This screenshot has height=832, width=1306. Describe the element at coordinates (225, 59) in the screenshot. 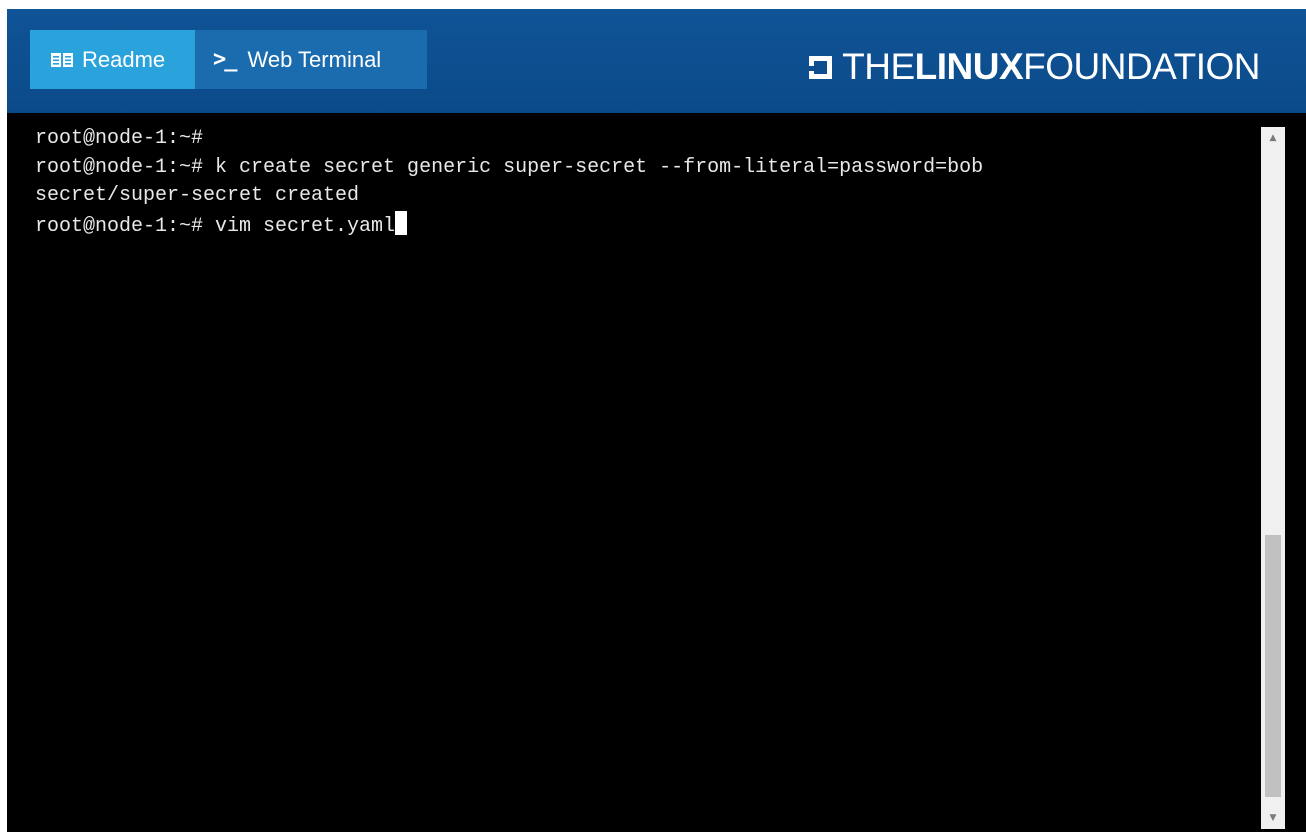

I see `terminal-prompt-icon: >_` at that location.